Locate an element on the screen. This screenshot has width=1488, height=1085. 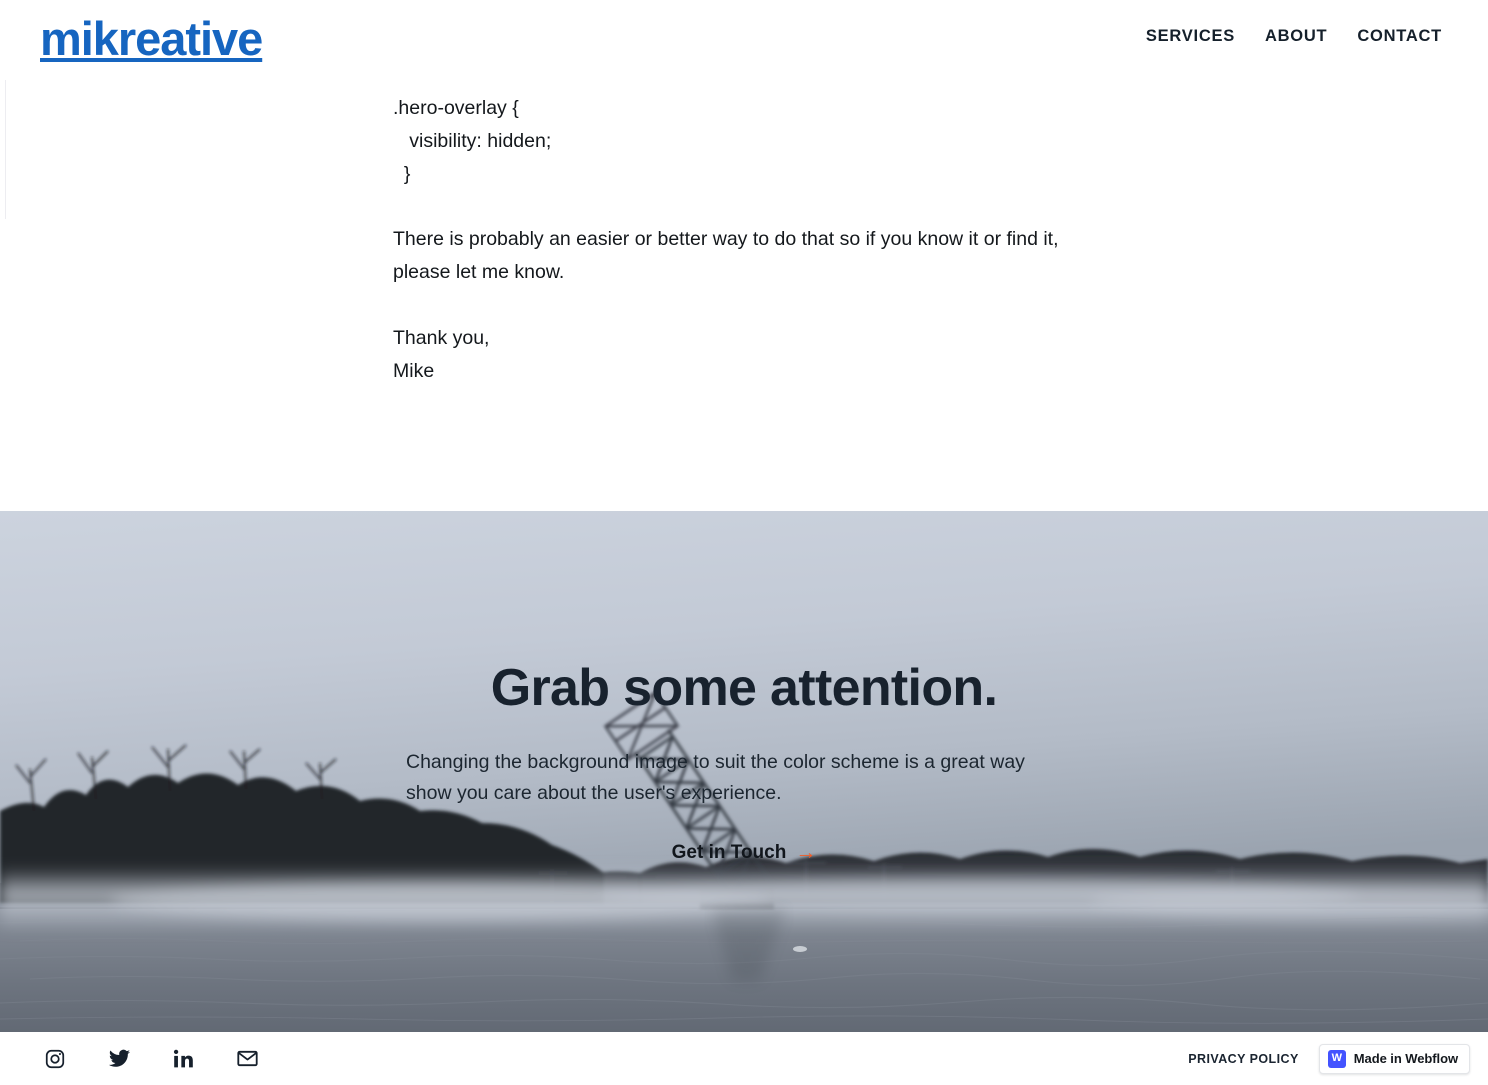
main-navigation: SERVICES ABOUT CONTACT is located at coordinates (1294, 36).